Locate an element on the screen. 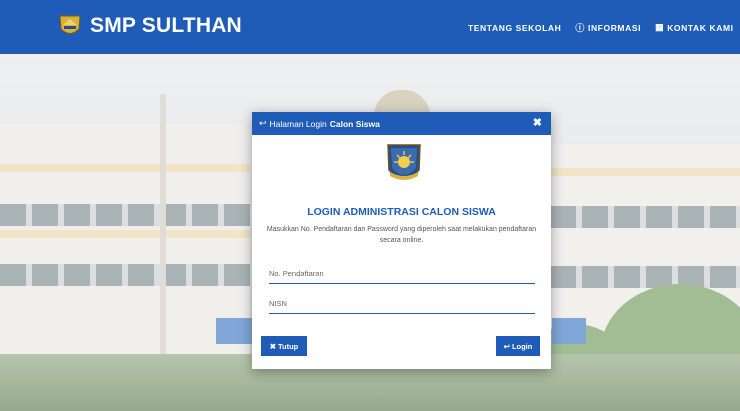 The width and height of the screenshot is (740, 411). close-button: ✖ Tutup is located at coordinates (284, 346).